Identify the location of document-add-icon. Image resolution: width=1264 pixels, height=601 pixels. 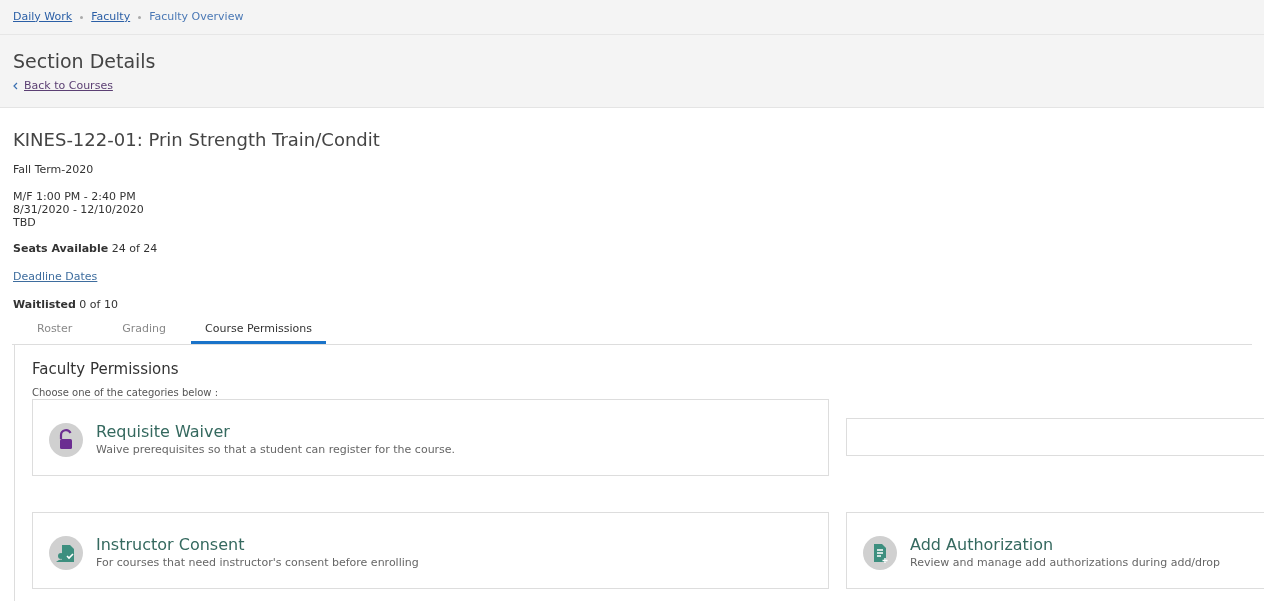
(880, 552).